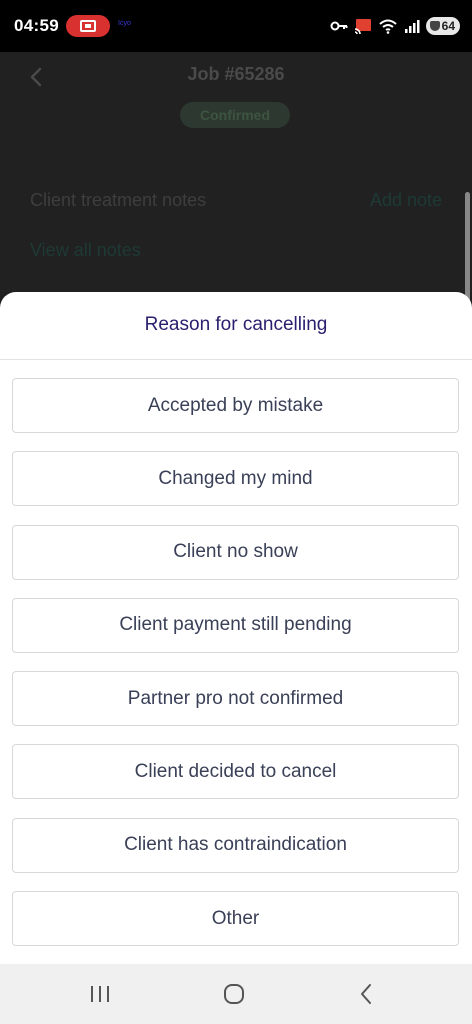  Describe the element at coordinates (235, 405) in the screenshot. I see `reason-accepted-by-mistake-button: Accepted by mistake` at that location.